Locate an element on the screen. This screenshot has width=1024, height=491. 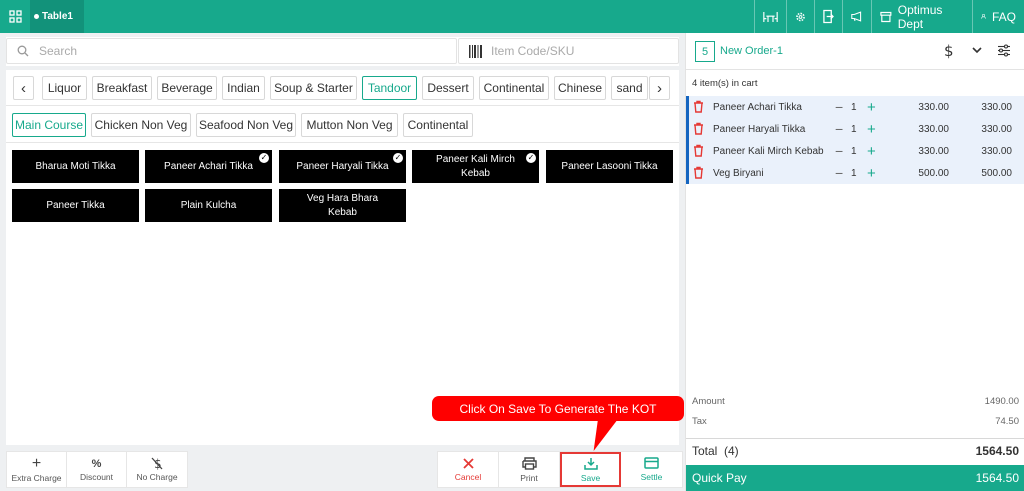
category-tab: Dessert is located at coordinates (448, 88).